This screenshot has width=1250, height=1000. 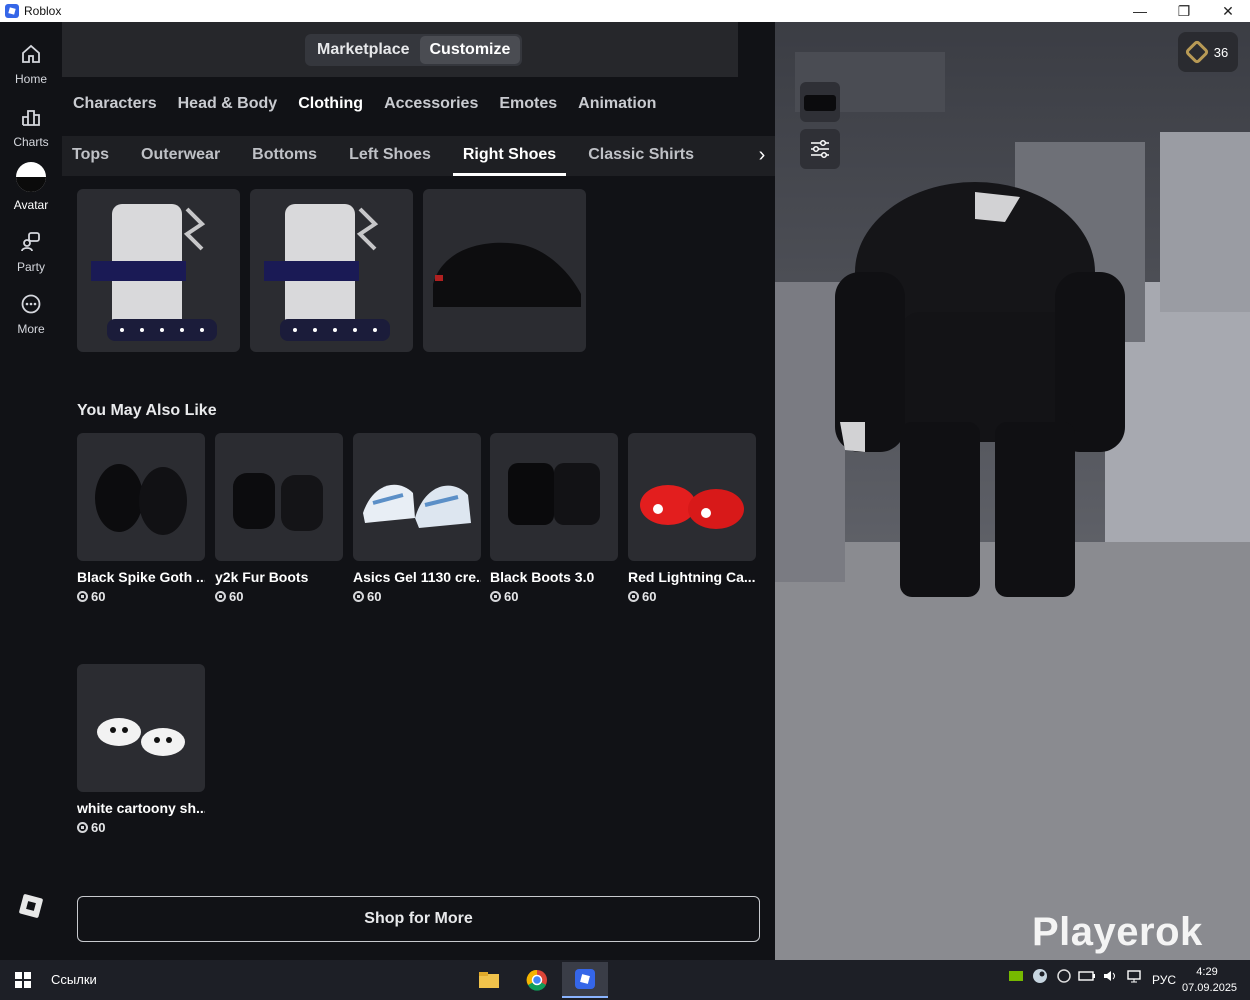 What do you see at coordinates (625, 11) in the screenshot?
I see `title-bar: Roblox — ❐ ✕` at bounding box center [625, 11].